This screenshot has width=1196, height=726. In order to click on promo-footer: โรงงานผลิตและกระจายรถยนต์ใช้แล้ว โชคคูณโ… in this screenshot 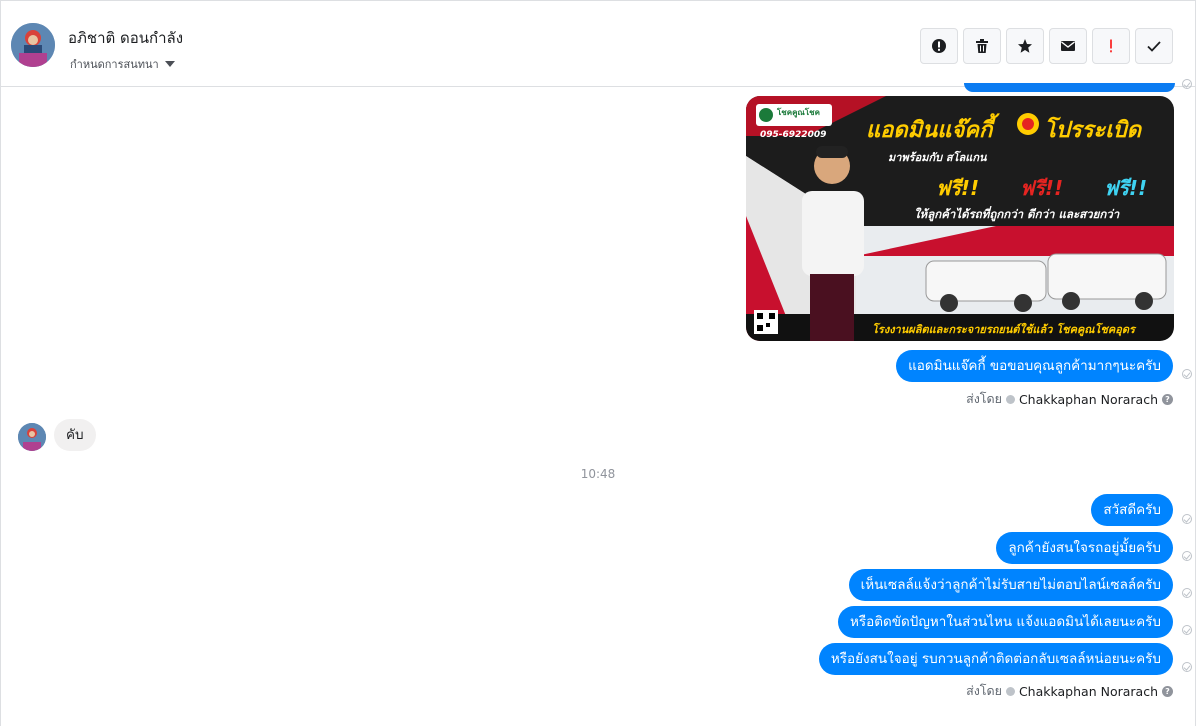, I will do `click(1003, 329)`.